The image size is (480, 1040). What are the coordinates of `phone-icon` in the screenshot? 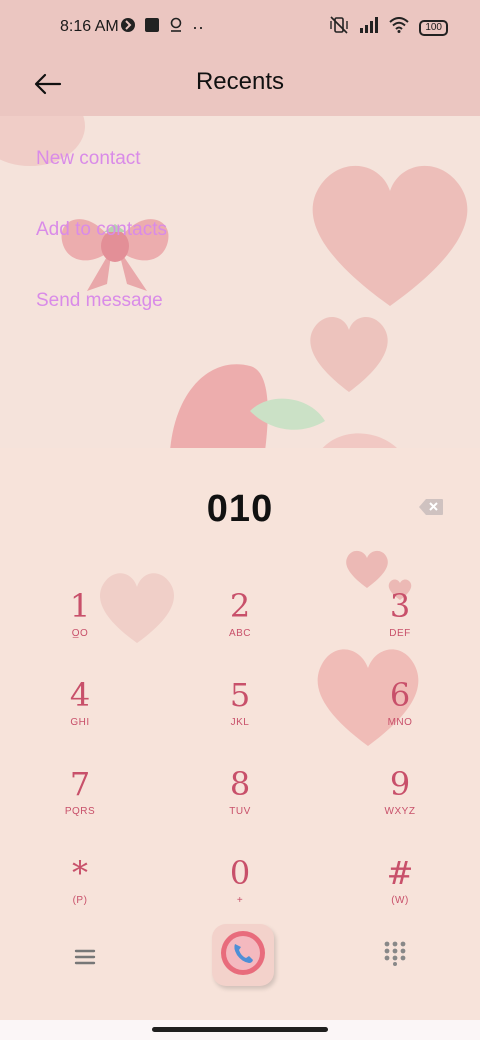 It's located at (243, 955).